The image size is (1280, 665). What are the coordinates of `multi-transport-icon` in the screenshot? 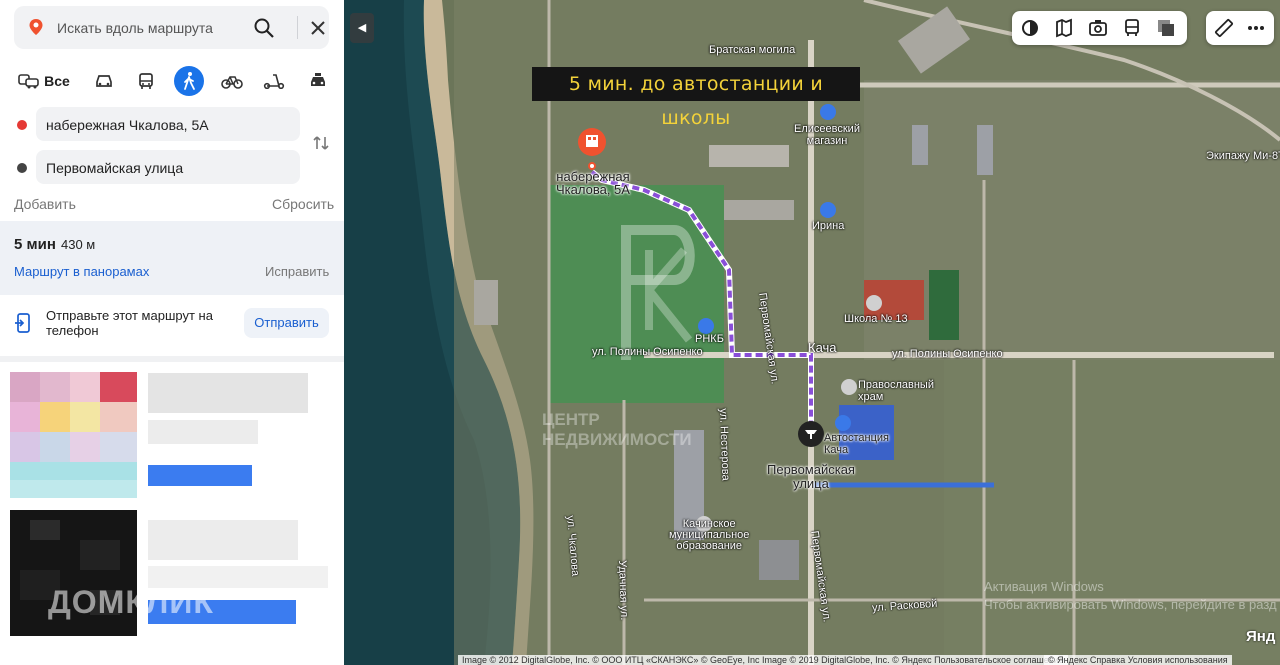 It's located at (28, 81).